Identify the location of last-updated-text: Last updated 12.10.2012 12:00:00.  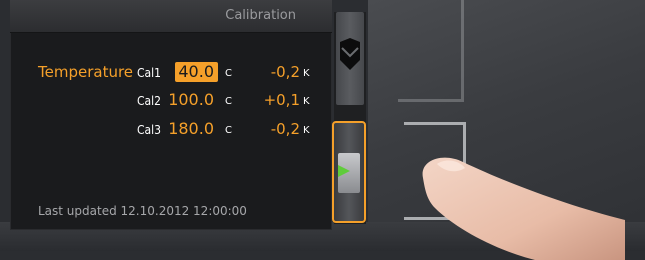
(142, 211).